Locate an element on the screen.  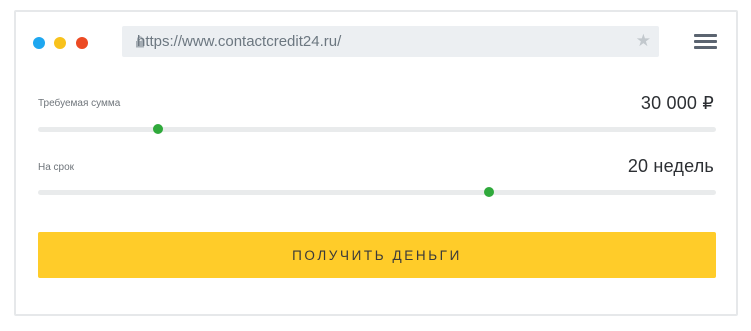
window-close-button is located at coordinates (82, 43).